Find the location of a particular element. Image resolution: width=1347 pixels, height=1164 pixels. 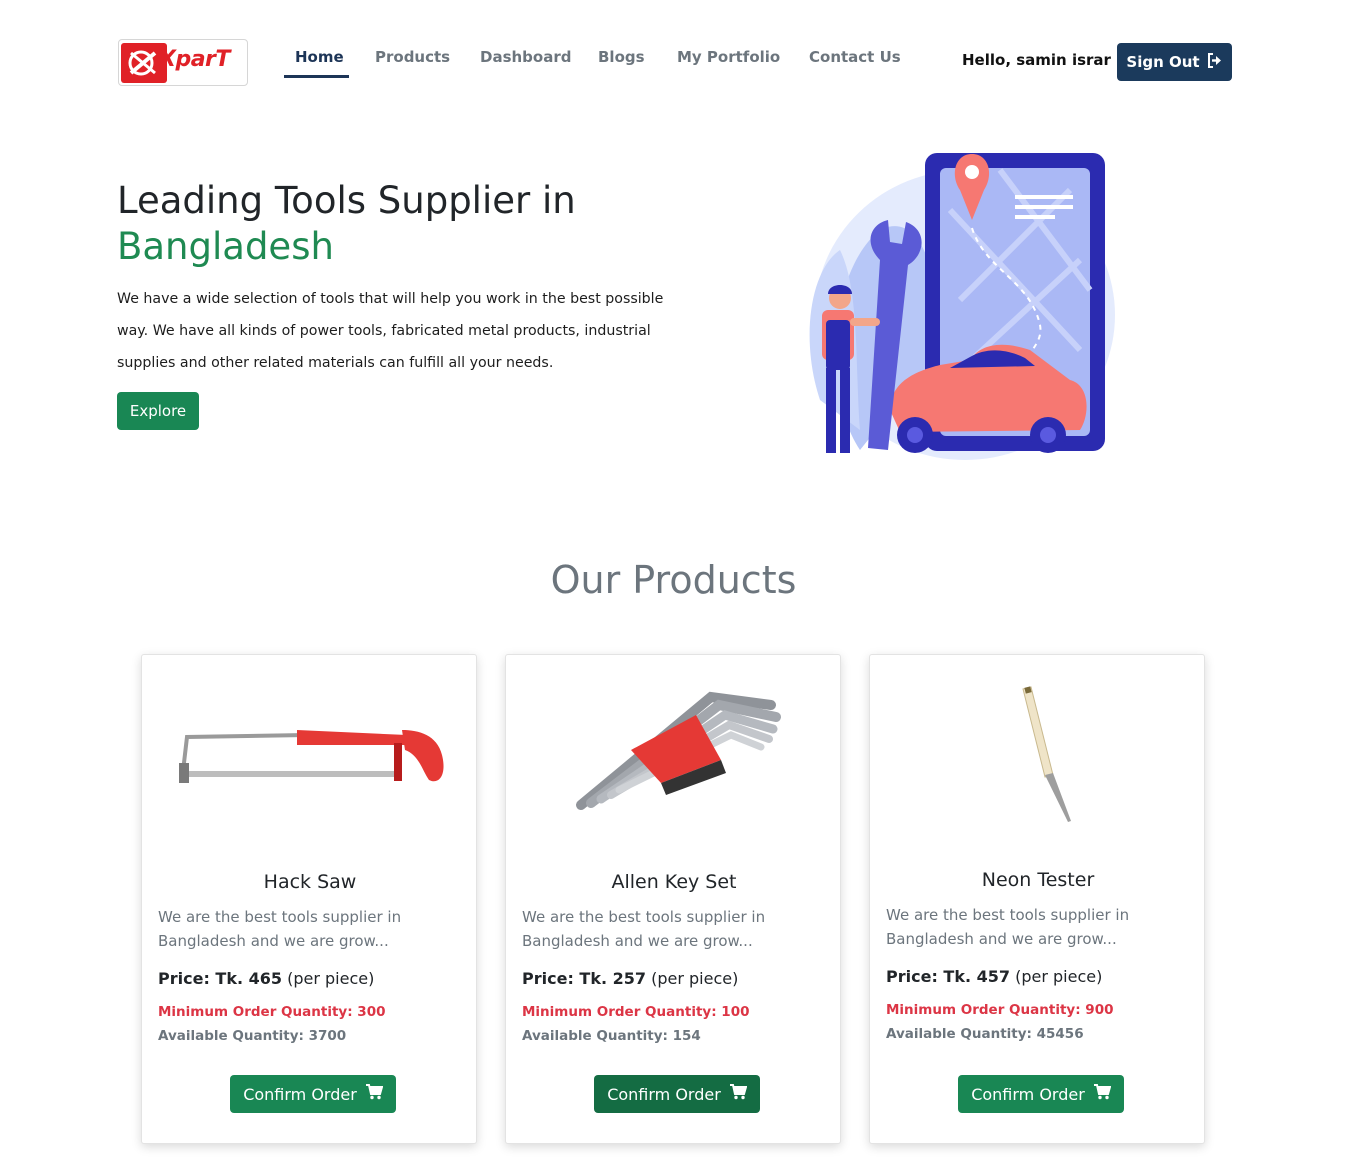

product-min-order: Minimum Order Quantity: 900 is located at coordinates (1000, 1010).